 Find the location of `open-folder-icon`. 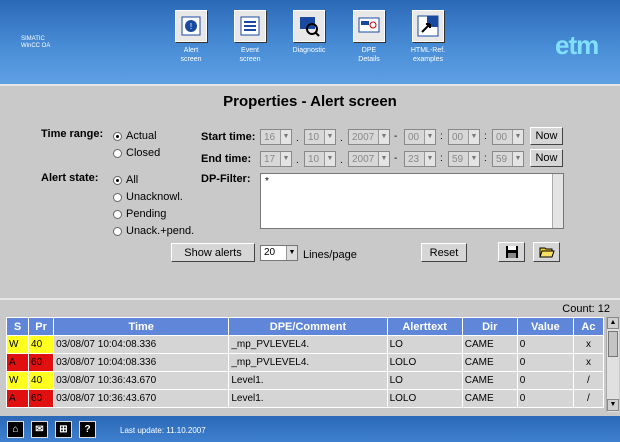

open-folder-icon is located at coordinates (546, 252).